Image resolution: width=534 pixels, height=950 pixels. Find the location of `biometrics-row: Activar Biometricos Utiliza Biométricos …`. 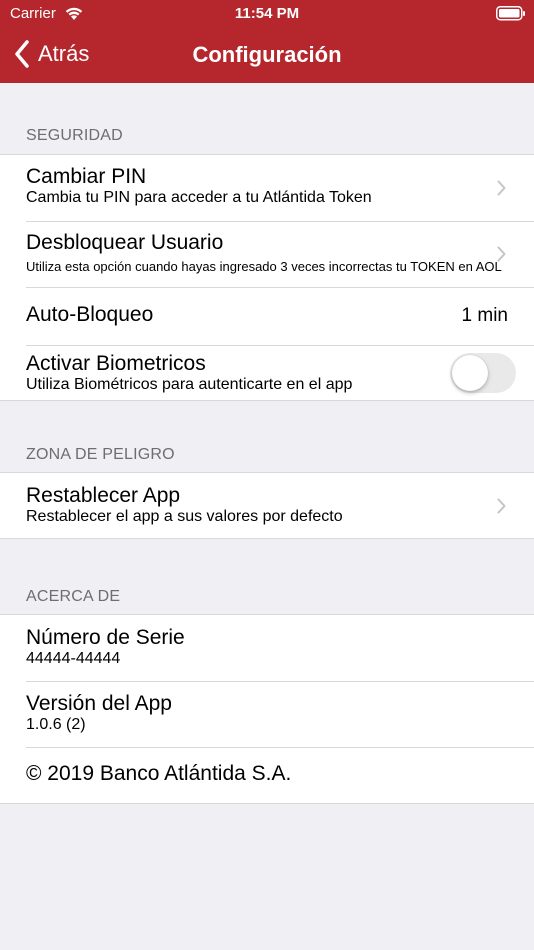

biometrics-row: Activar Biometricos Utiliza Biométricos … is located at coordinates (267, 373).